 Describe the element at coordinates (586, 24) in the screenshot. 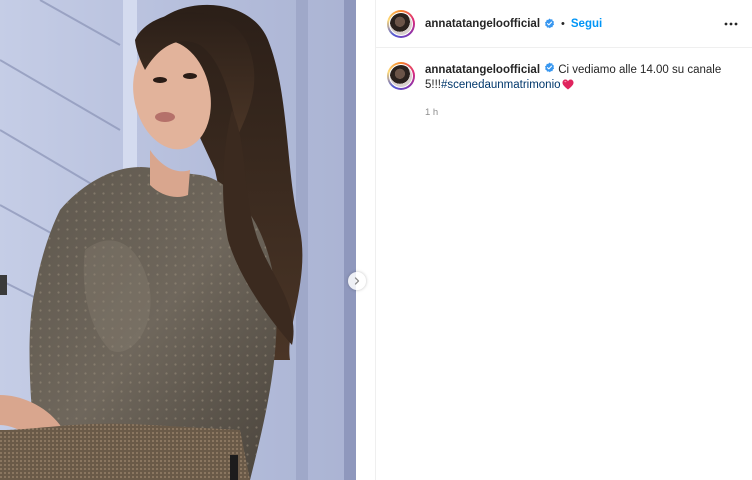

I see `follow-button: Segui` at that location.